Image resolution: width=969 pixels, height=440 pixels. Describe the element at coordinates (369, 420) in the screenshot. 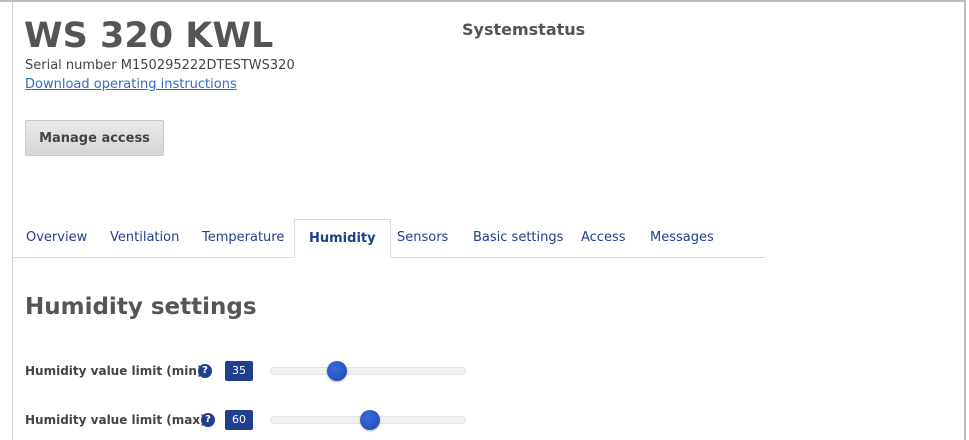

I see `humidity-max-slider-thumb` at that location.